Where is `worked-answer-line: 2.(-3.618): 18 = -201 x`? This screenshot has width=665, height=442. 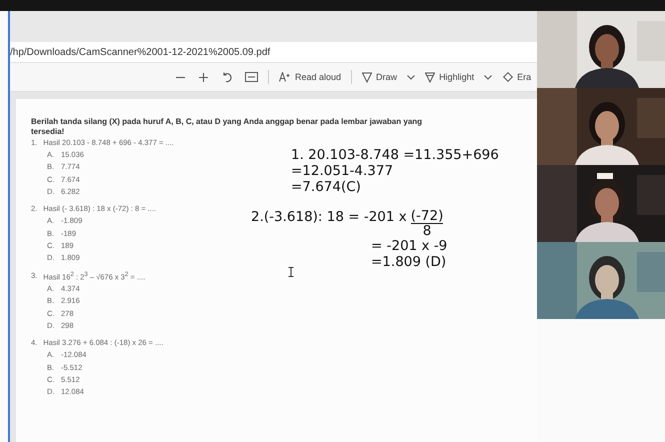
worked-answer-line: 2.(-3.618): 18 = -201 x is located at coordinates (329, 217).